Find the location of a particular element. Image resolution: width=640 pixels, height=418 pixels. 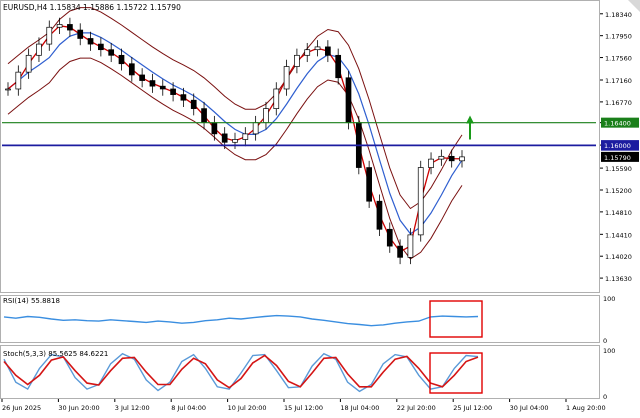

price-axis-label: 1.16770 is located at coordinates (618, 103).